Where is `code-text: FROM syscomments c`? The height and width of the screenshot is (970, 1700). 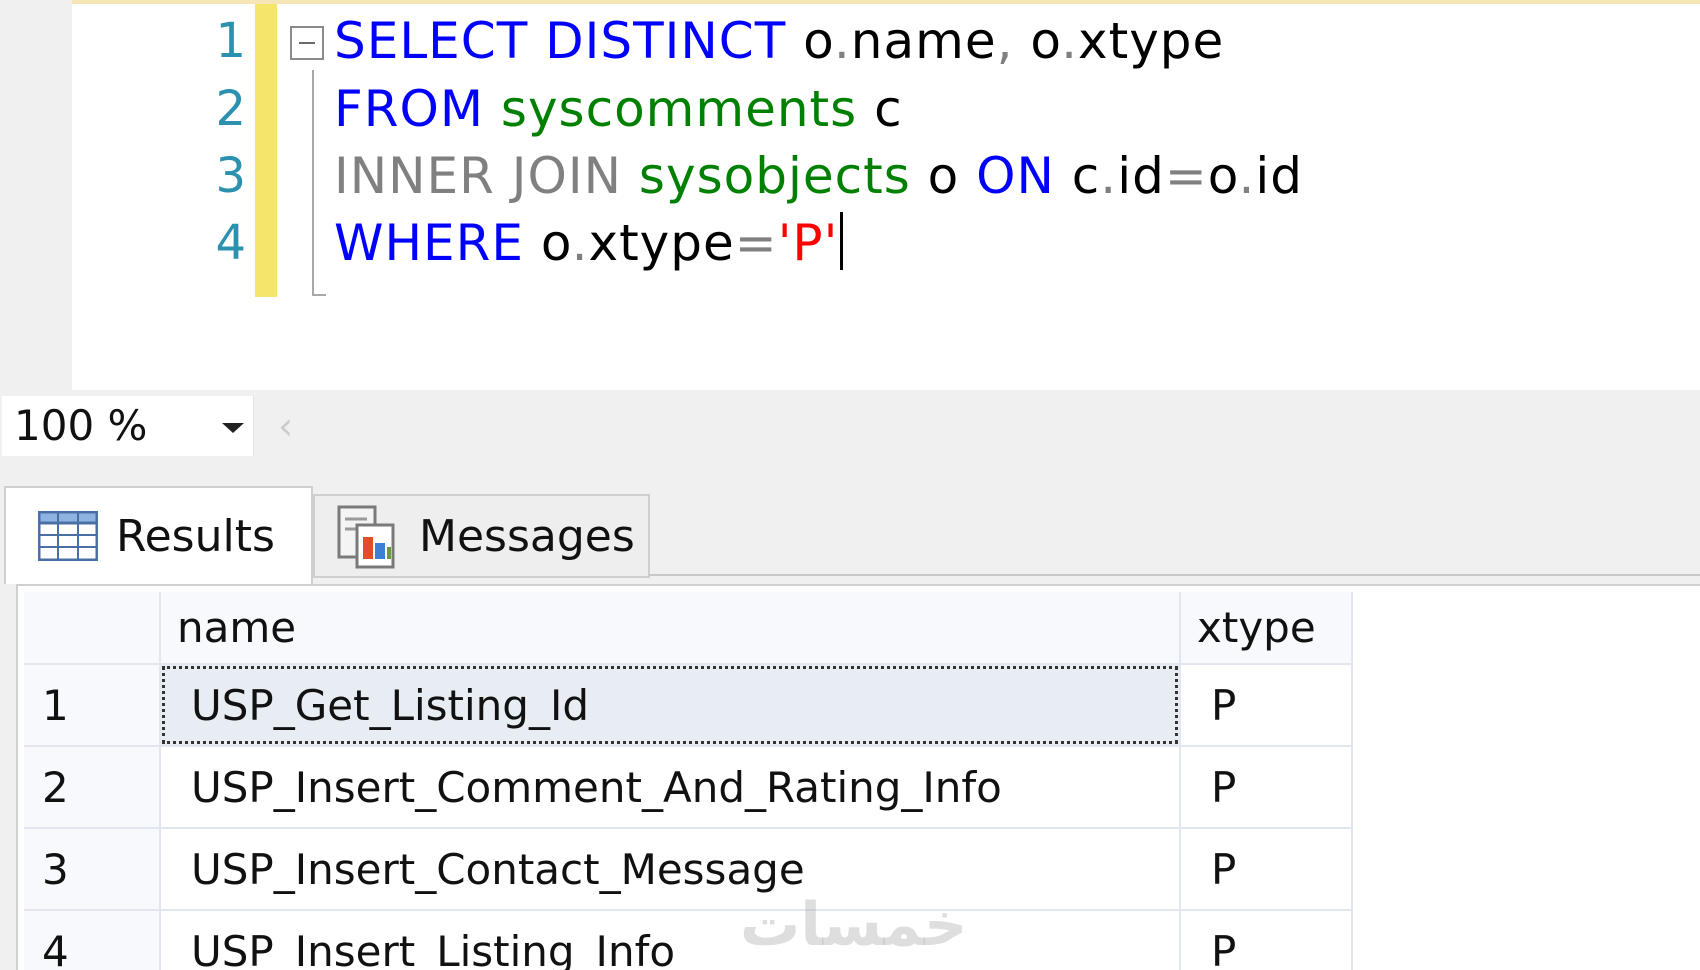
code-text: FROM syscomments c is located at coordinates (618, 109).